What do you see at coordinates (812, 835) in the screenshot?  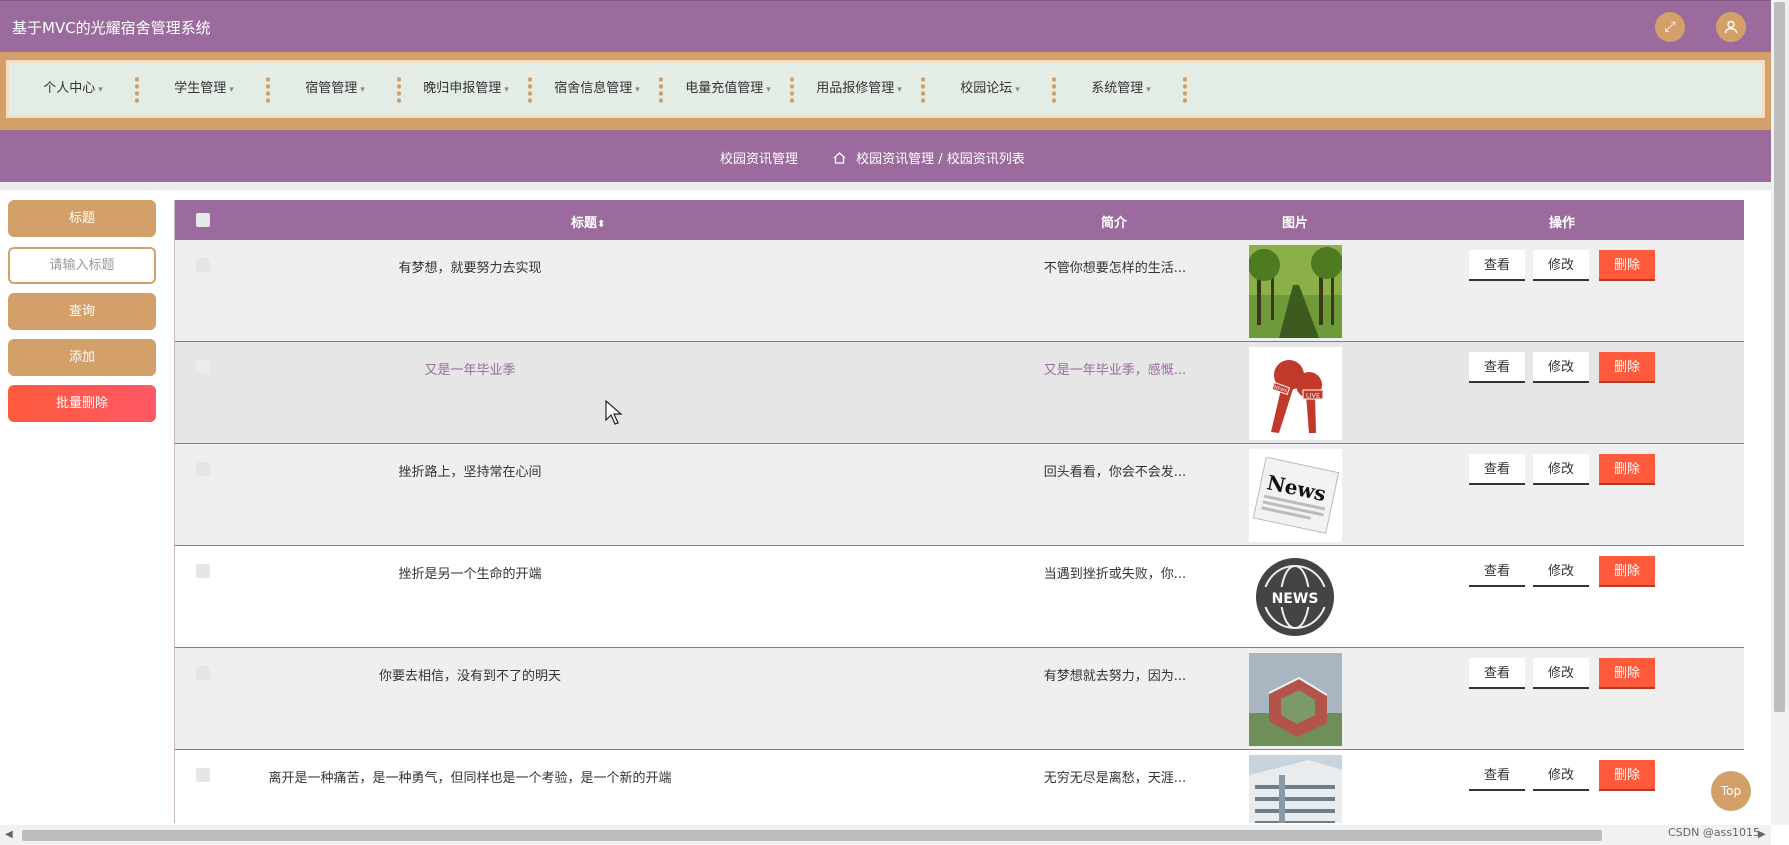 I see `horizontal-scroll-thumb` at bounding box center [812, 835].